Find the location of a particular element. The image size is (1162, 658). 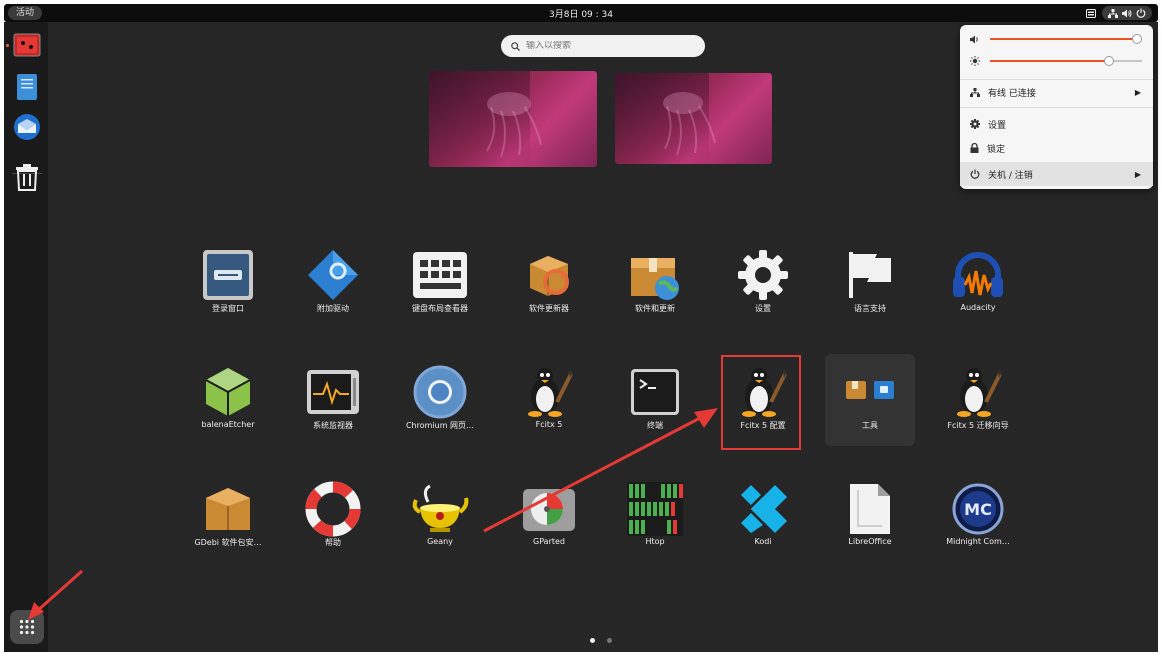

network-icon is located at coordinates (975, 92).